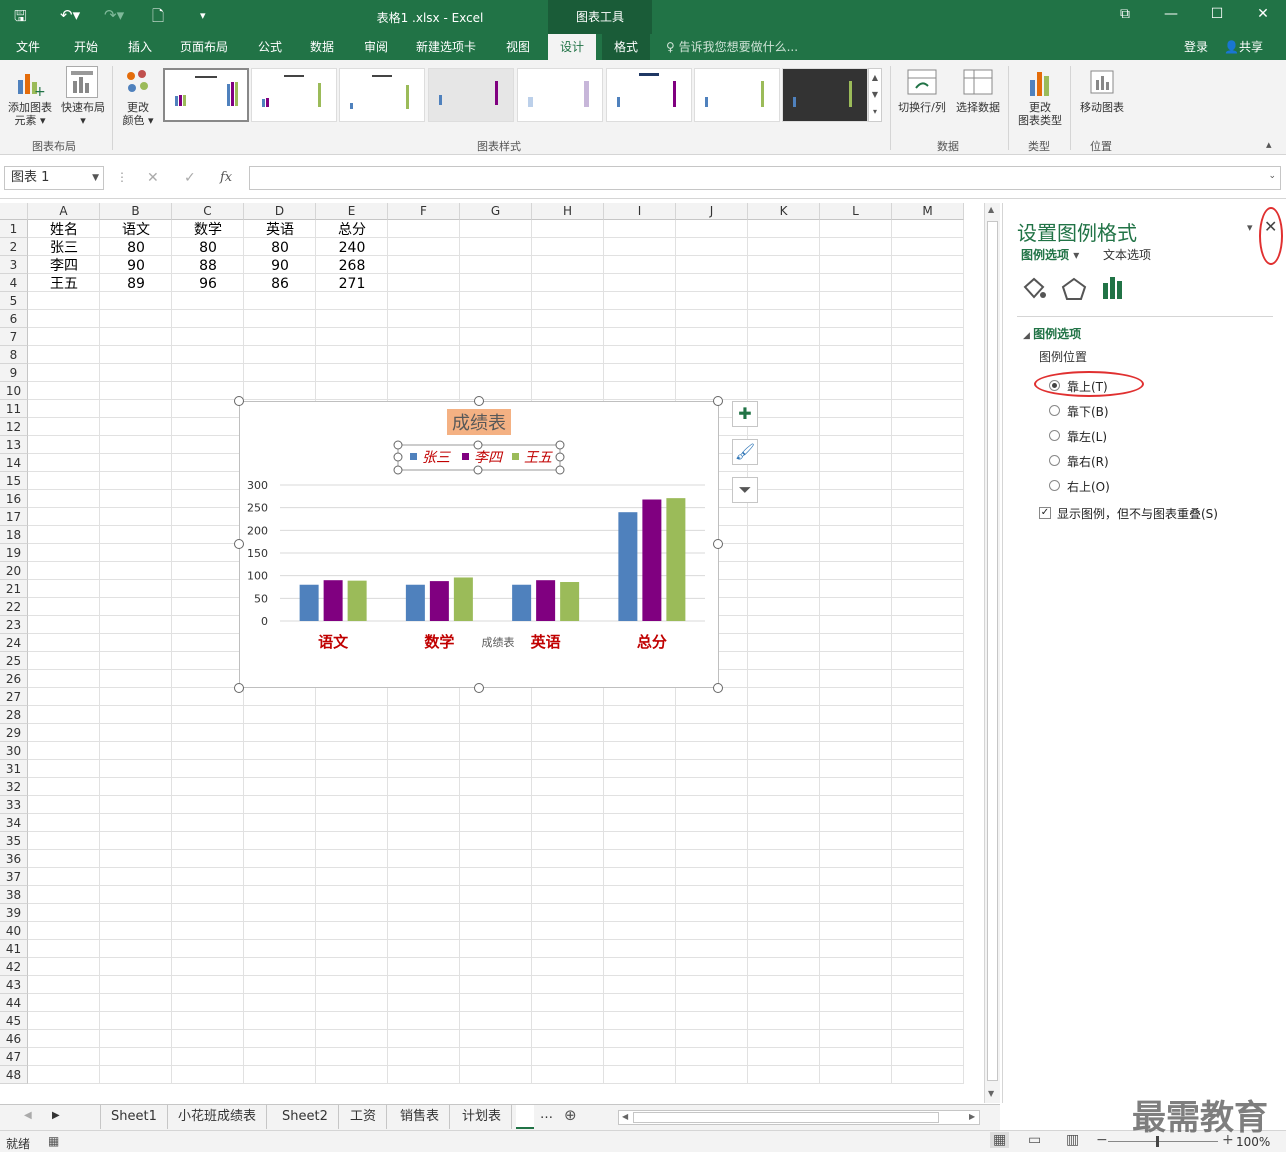 The width and height of the screenshot is (1286, 1152). Describe the element at coordinates (14, 949) in the screenshot. I see `row-header: 41` at that location.